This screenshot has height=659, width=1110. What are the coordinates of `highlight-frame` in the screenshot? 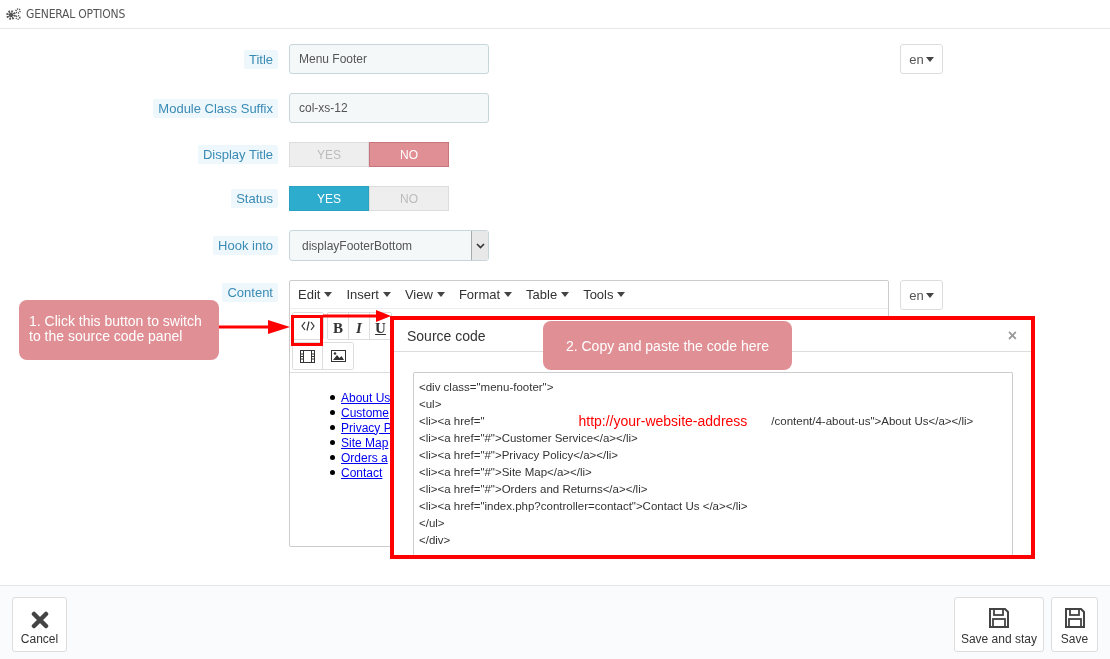 It's located at (307, 330).